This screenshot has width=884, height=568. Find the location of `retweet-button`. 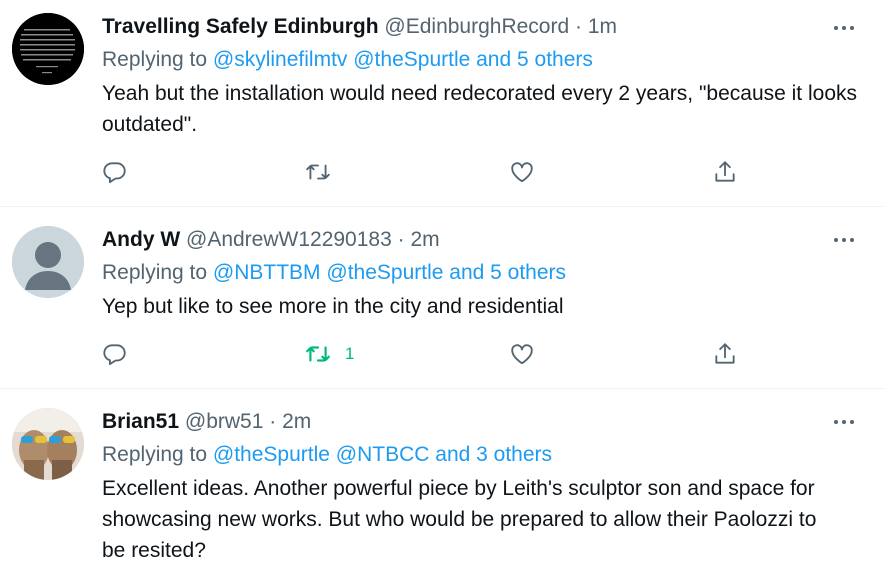

retweet-button is located at coordinates (318, 172).